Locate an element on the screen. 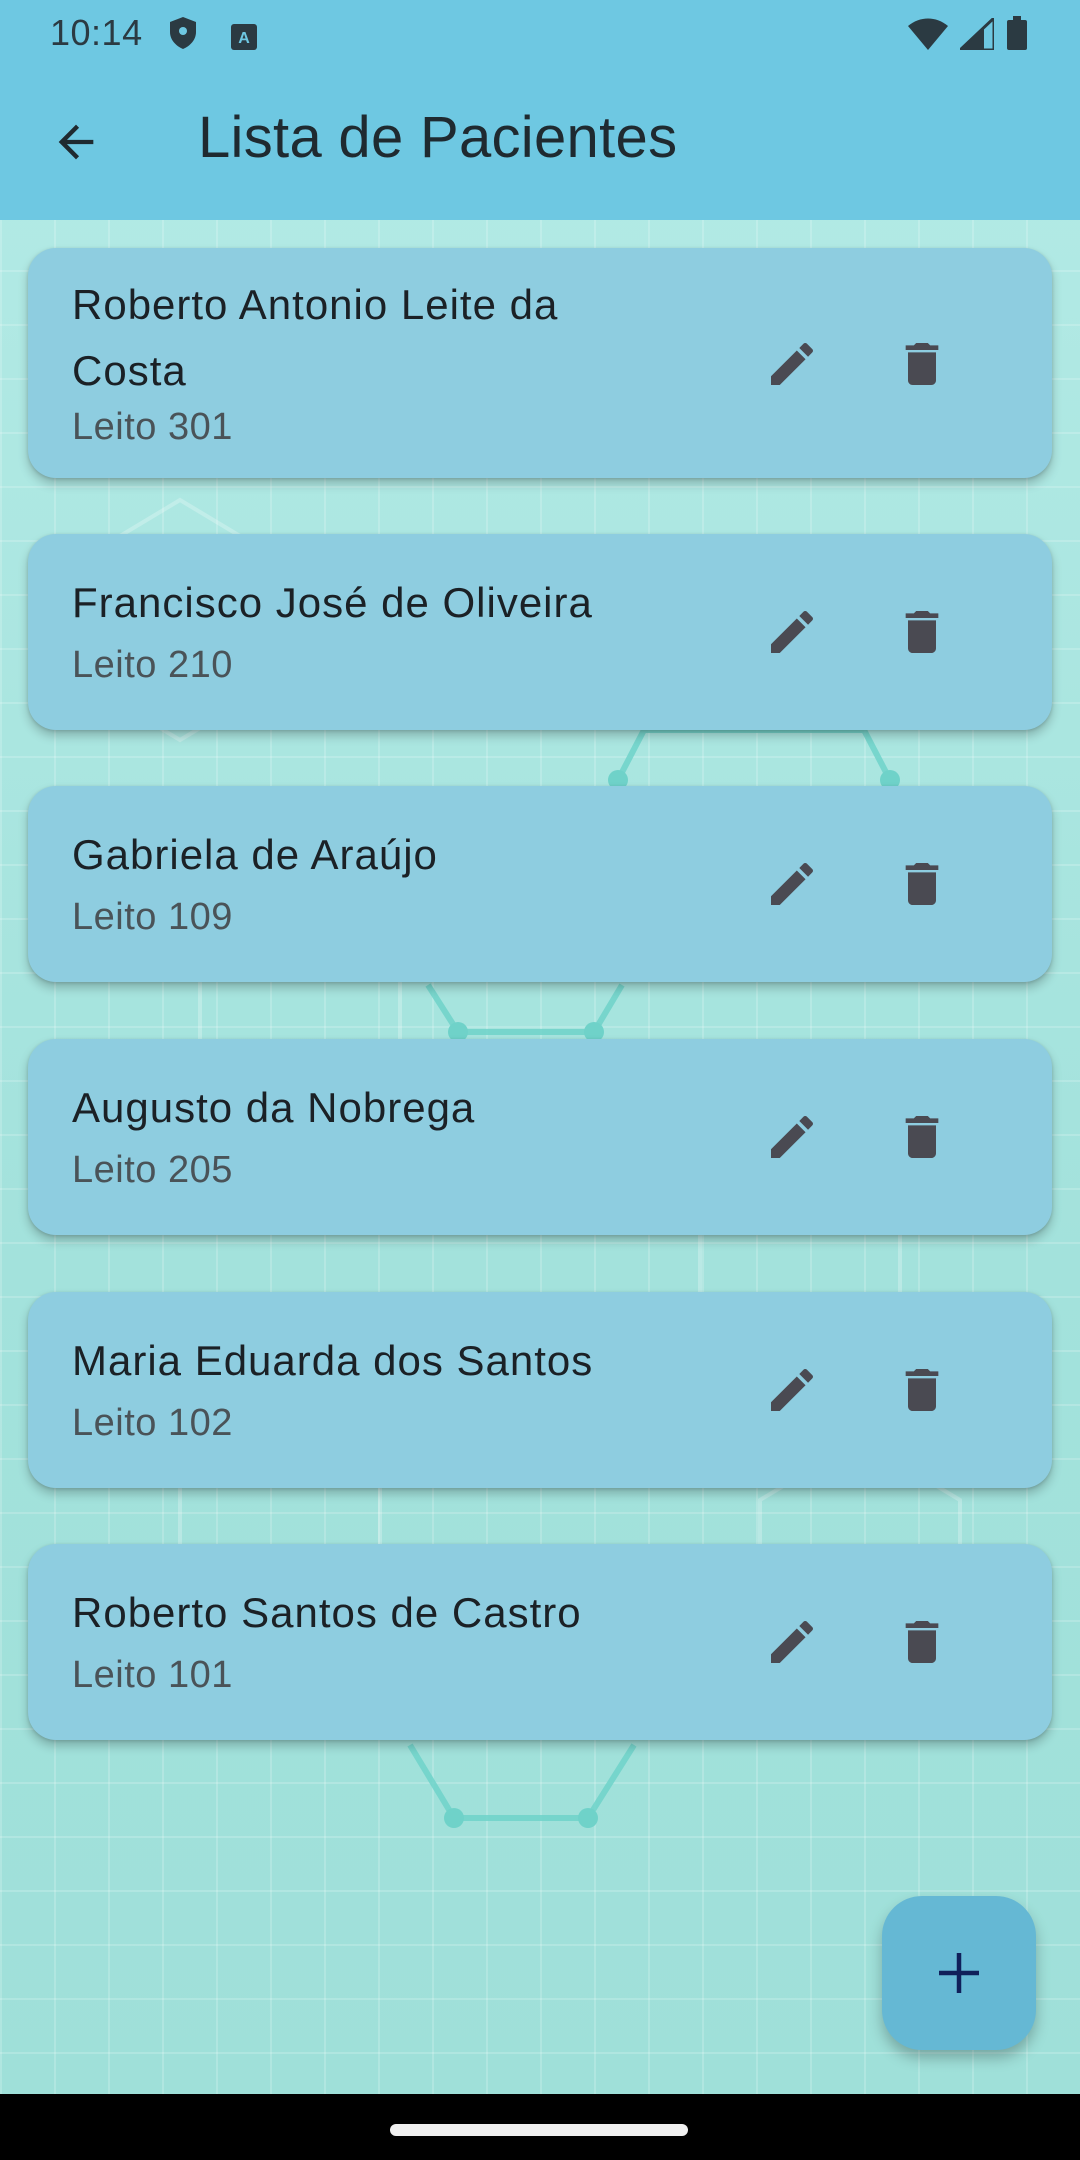  back-button is located at coordinates (76, 142).